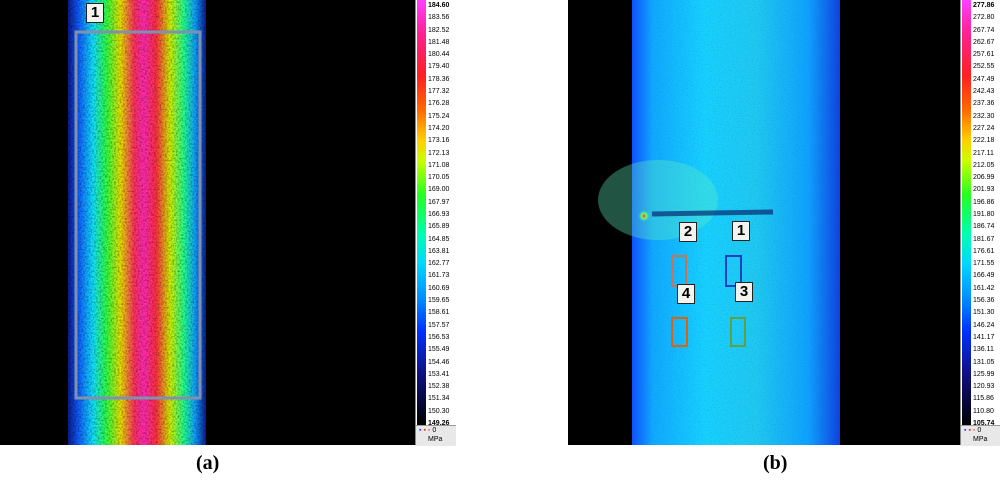  I want to click on colorbar-tick-label: 196.86, so click(984, 202).